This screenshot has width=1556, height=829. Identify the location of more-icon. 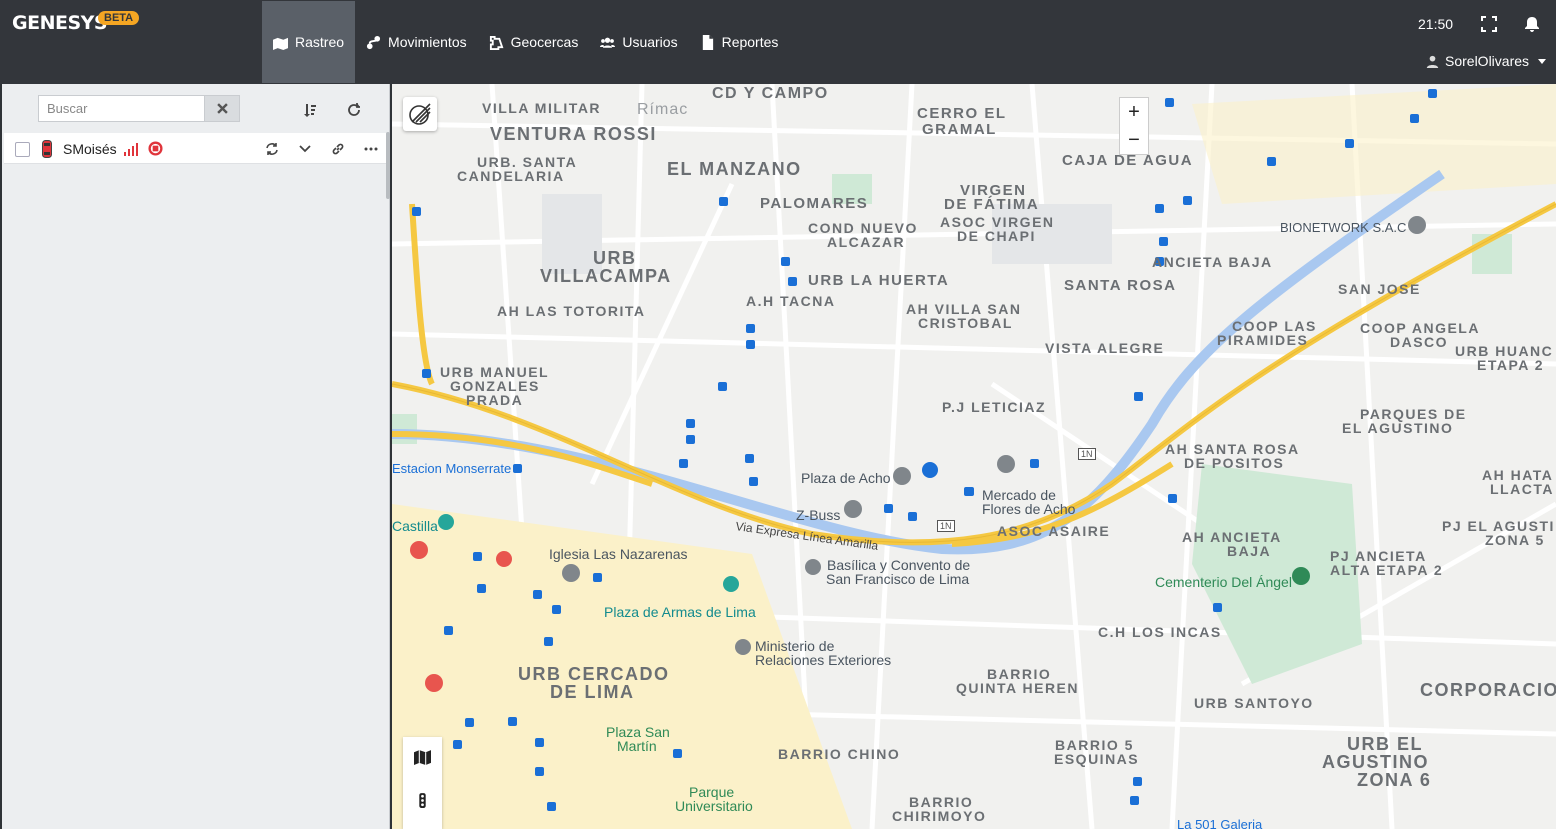
(371, 149).